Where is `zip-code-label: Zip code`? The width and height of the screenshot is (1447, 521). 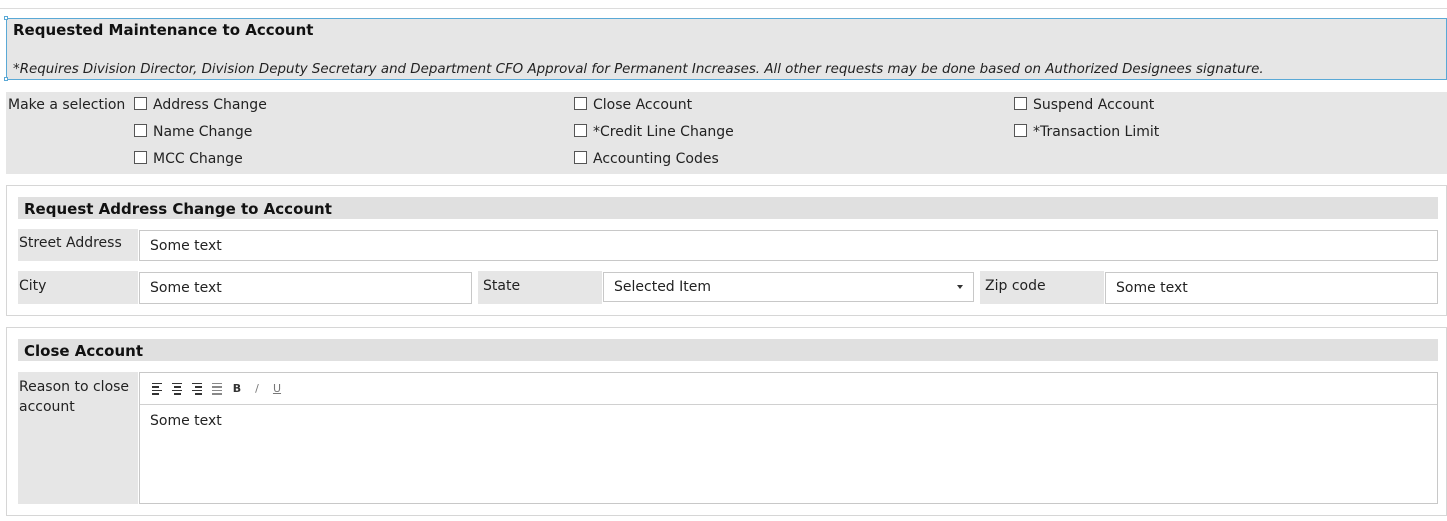
zip-code-label: Zip code is located at coordinates (1015, 286).